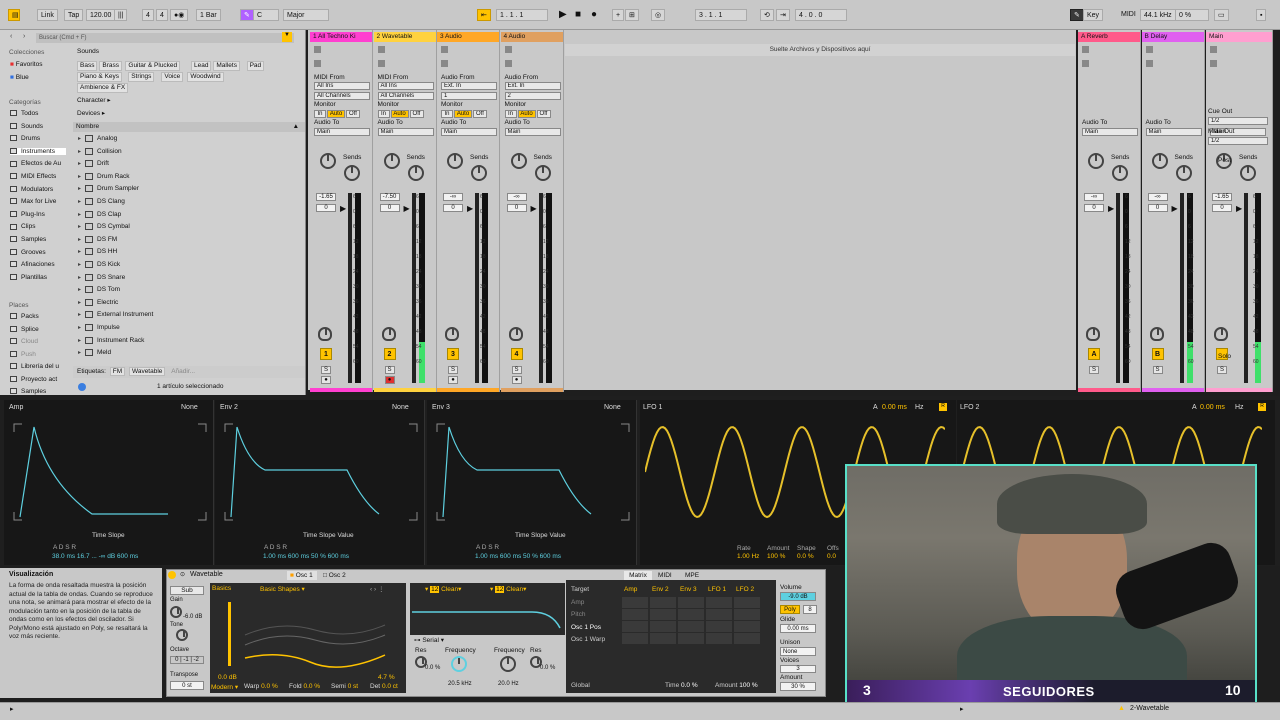  I want to click on cue-out: Cue Out, so click(1220, 111).